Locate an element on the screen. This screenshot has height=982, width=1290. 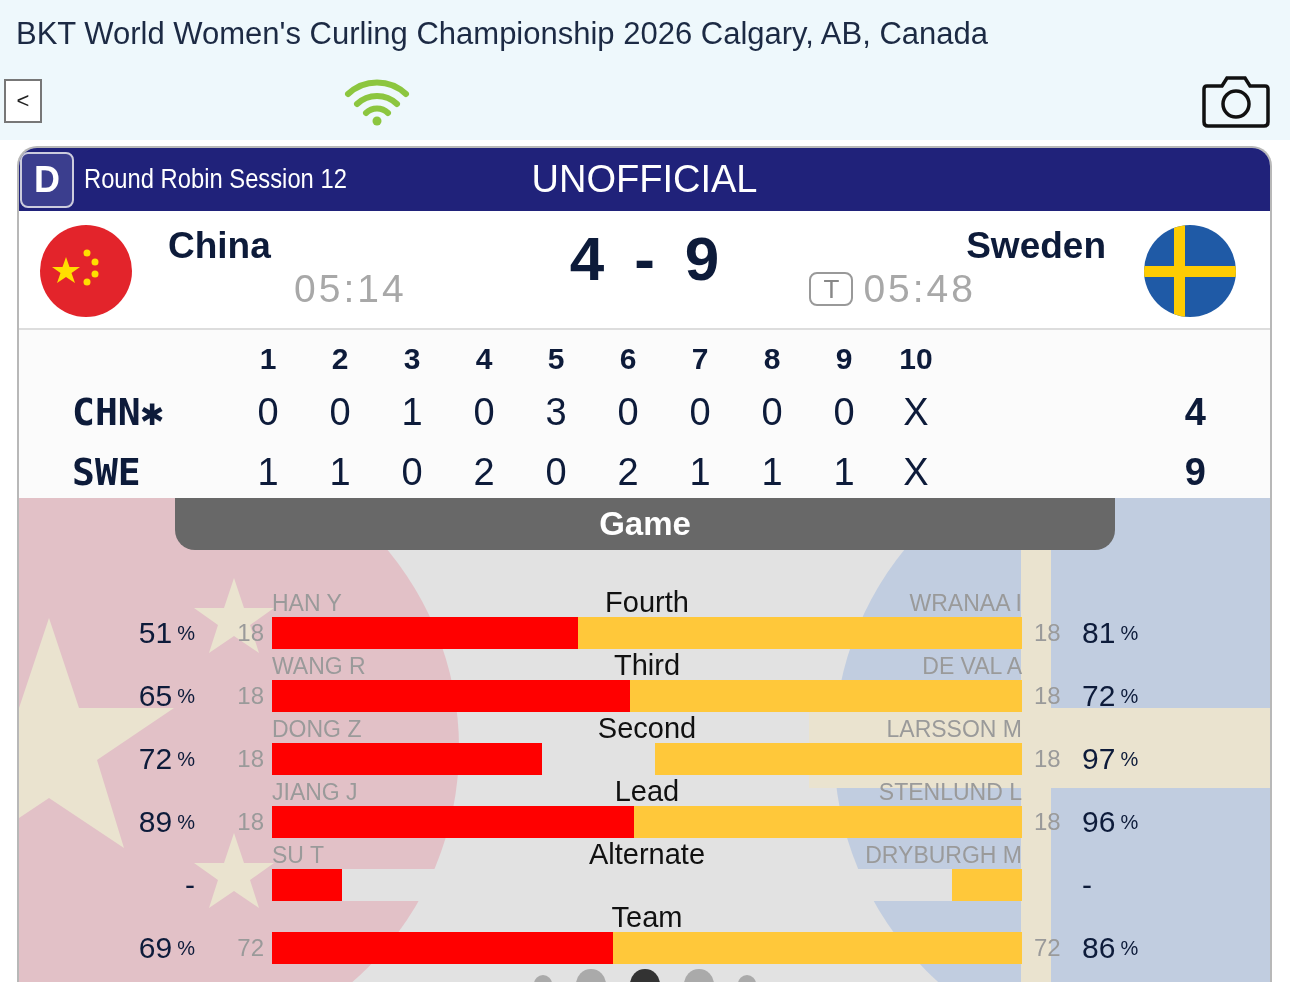
player-percentage: 51 % is located at coordinates (166, 633).